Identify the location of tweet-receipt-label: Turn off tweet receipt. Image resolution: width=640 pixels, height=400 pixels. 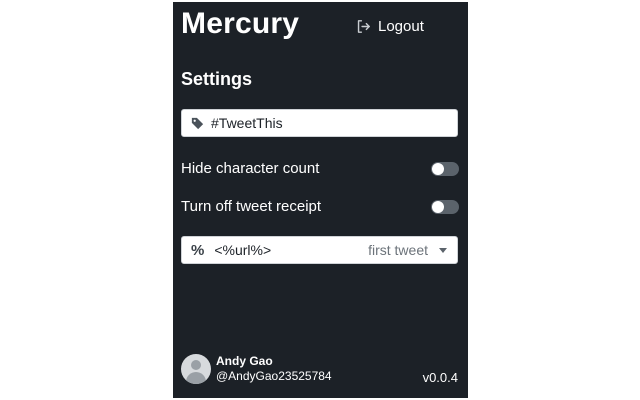
(251, 206).